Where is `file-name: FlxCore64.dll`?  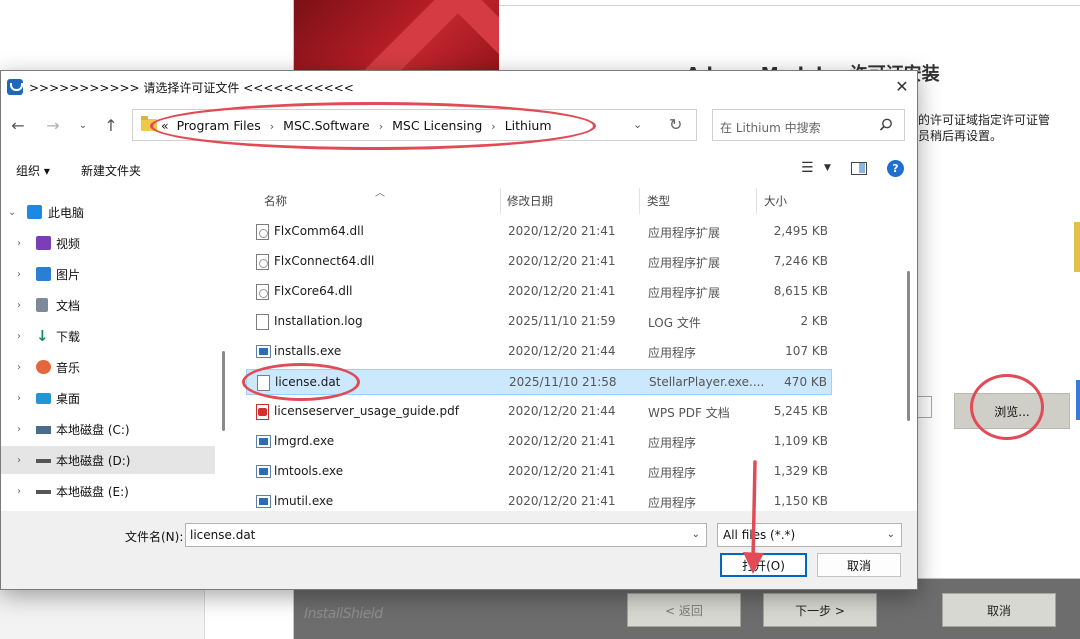 file-name: FlxCore64.dll is located at coordinates (313, 291).